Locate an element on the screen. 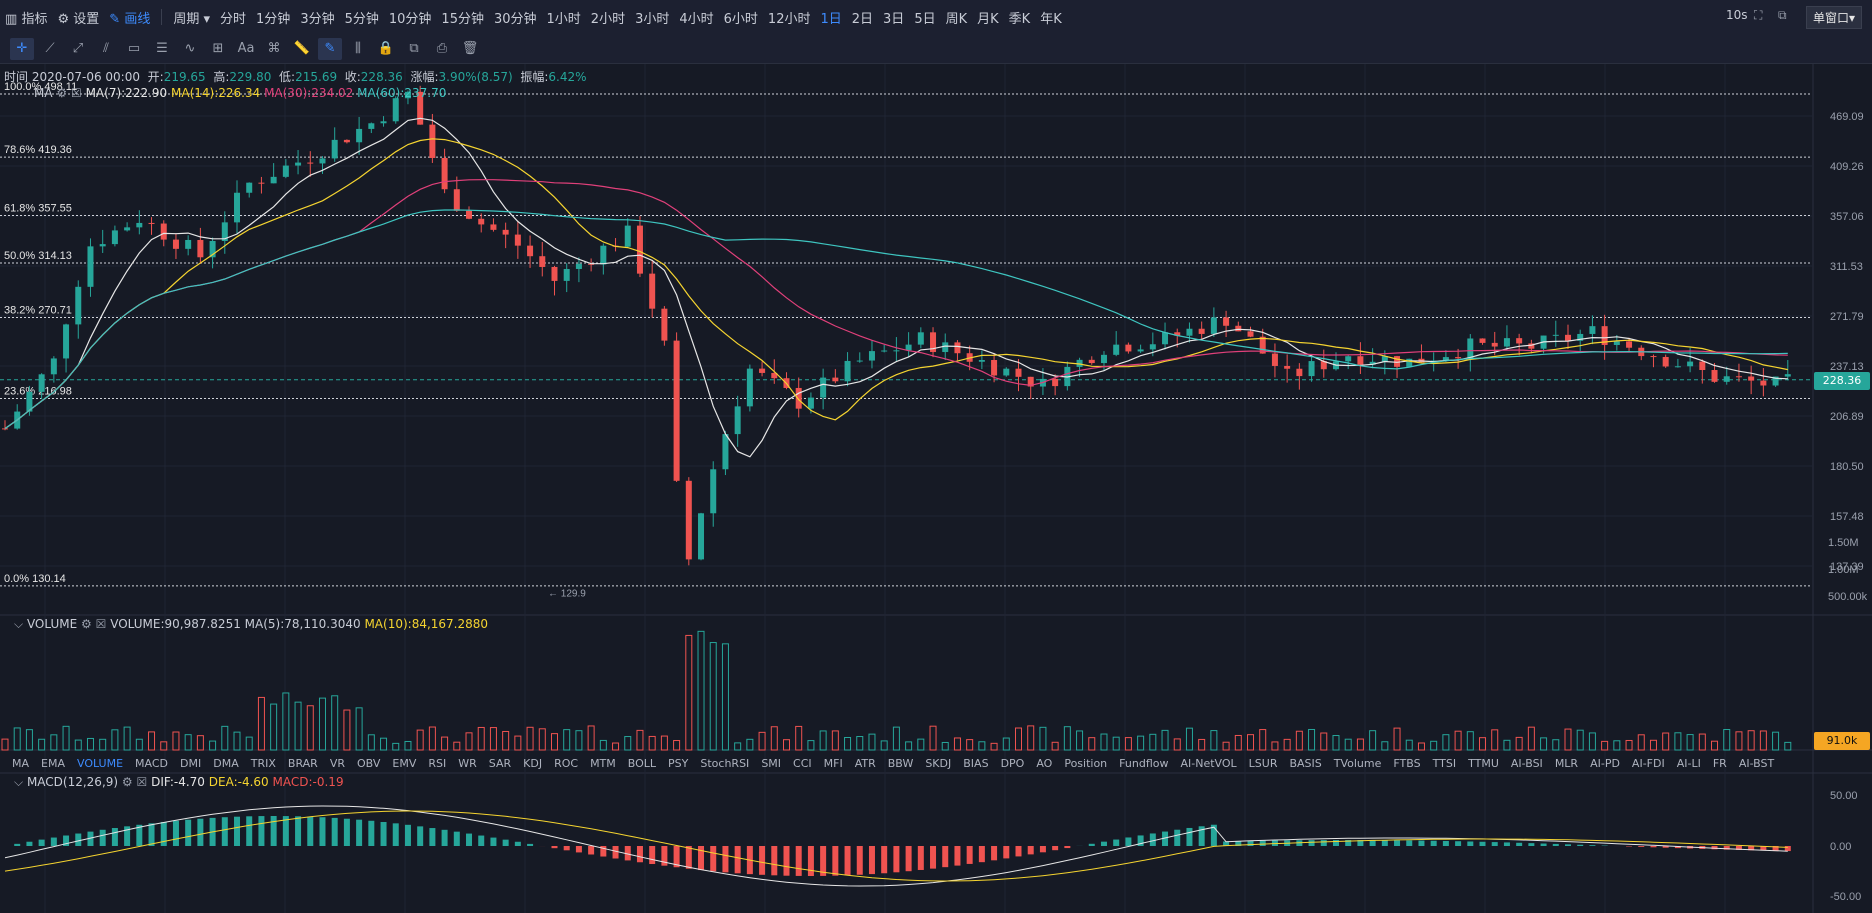 The image size is (1872, 913). indicator-tab-34: TVolume is located at coordinates (1358, 763).